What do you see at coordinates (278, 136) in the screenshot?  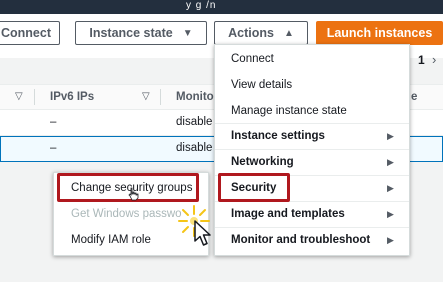 I see `menu-item-instance-settings: Instance settings` at bounding box center [278, 136].